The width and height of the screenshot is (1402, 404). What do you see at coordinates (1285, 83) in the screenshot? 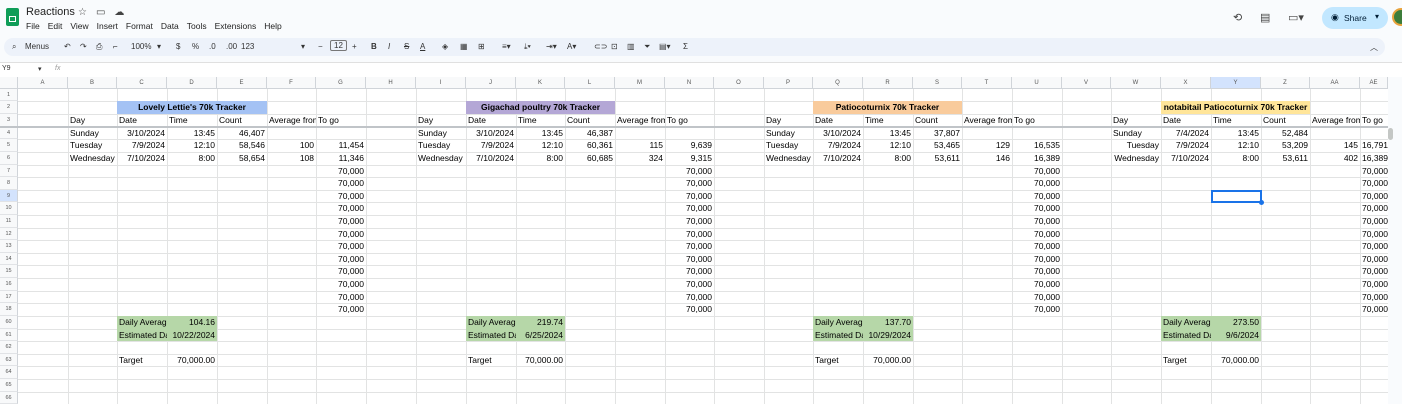
I see `column-header: Z` at bounding box center [1285, 83].